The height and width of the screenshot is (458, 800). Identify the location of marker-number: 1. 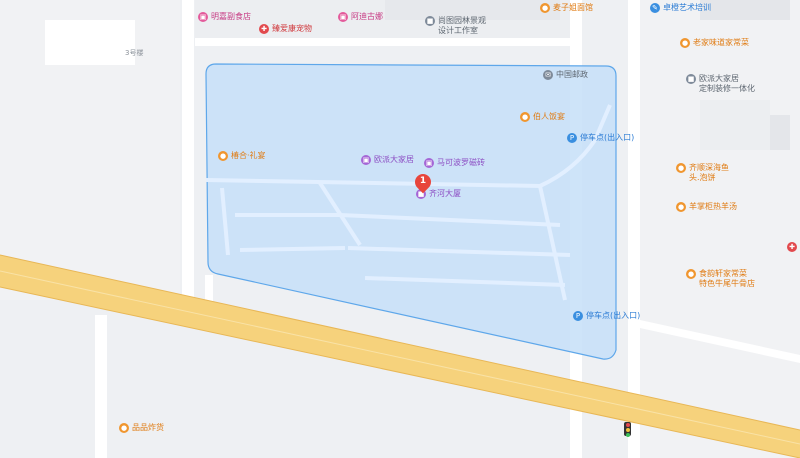
(423, 181).